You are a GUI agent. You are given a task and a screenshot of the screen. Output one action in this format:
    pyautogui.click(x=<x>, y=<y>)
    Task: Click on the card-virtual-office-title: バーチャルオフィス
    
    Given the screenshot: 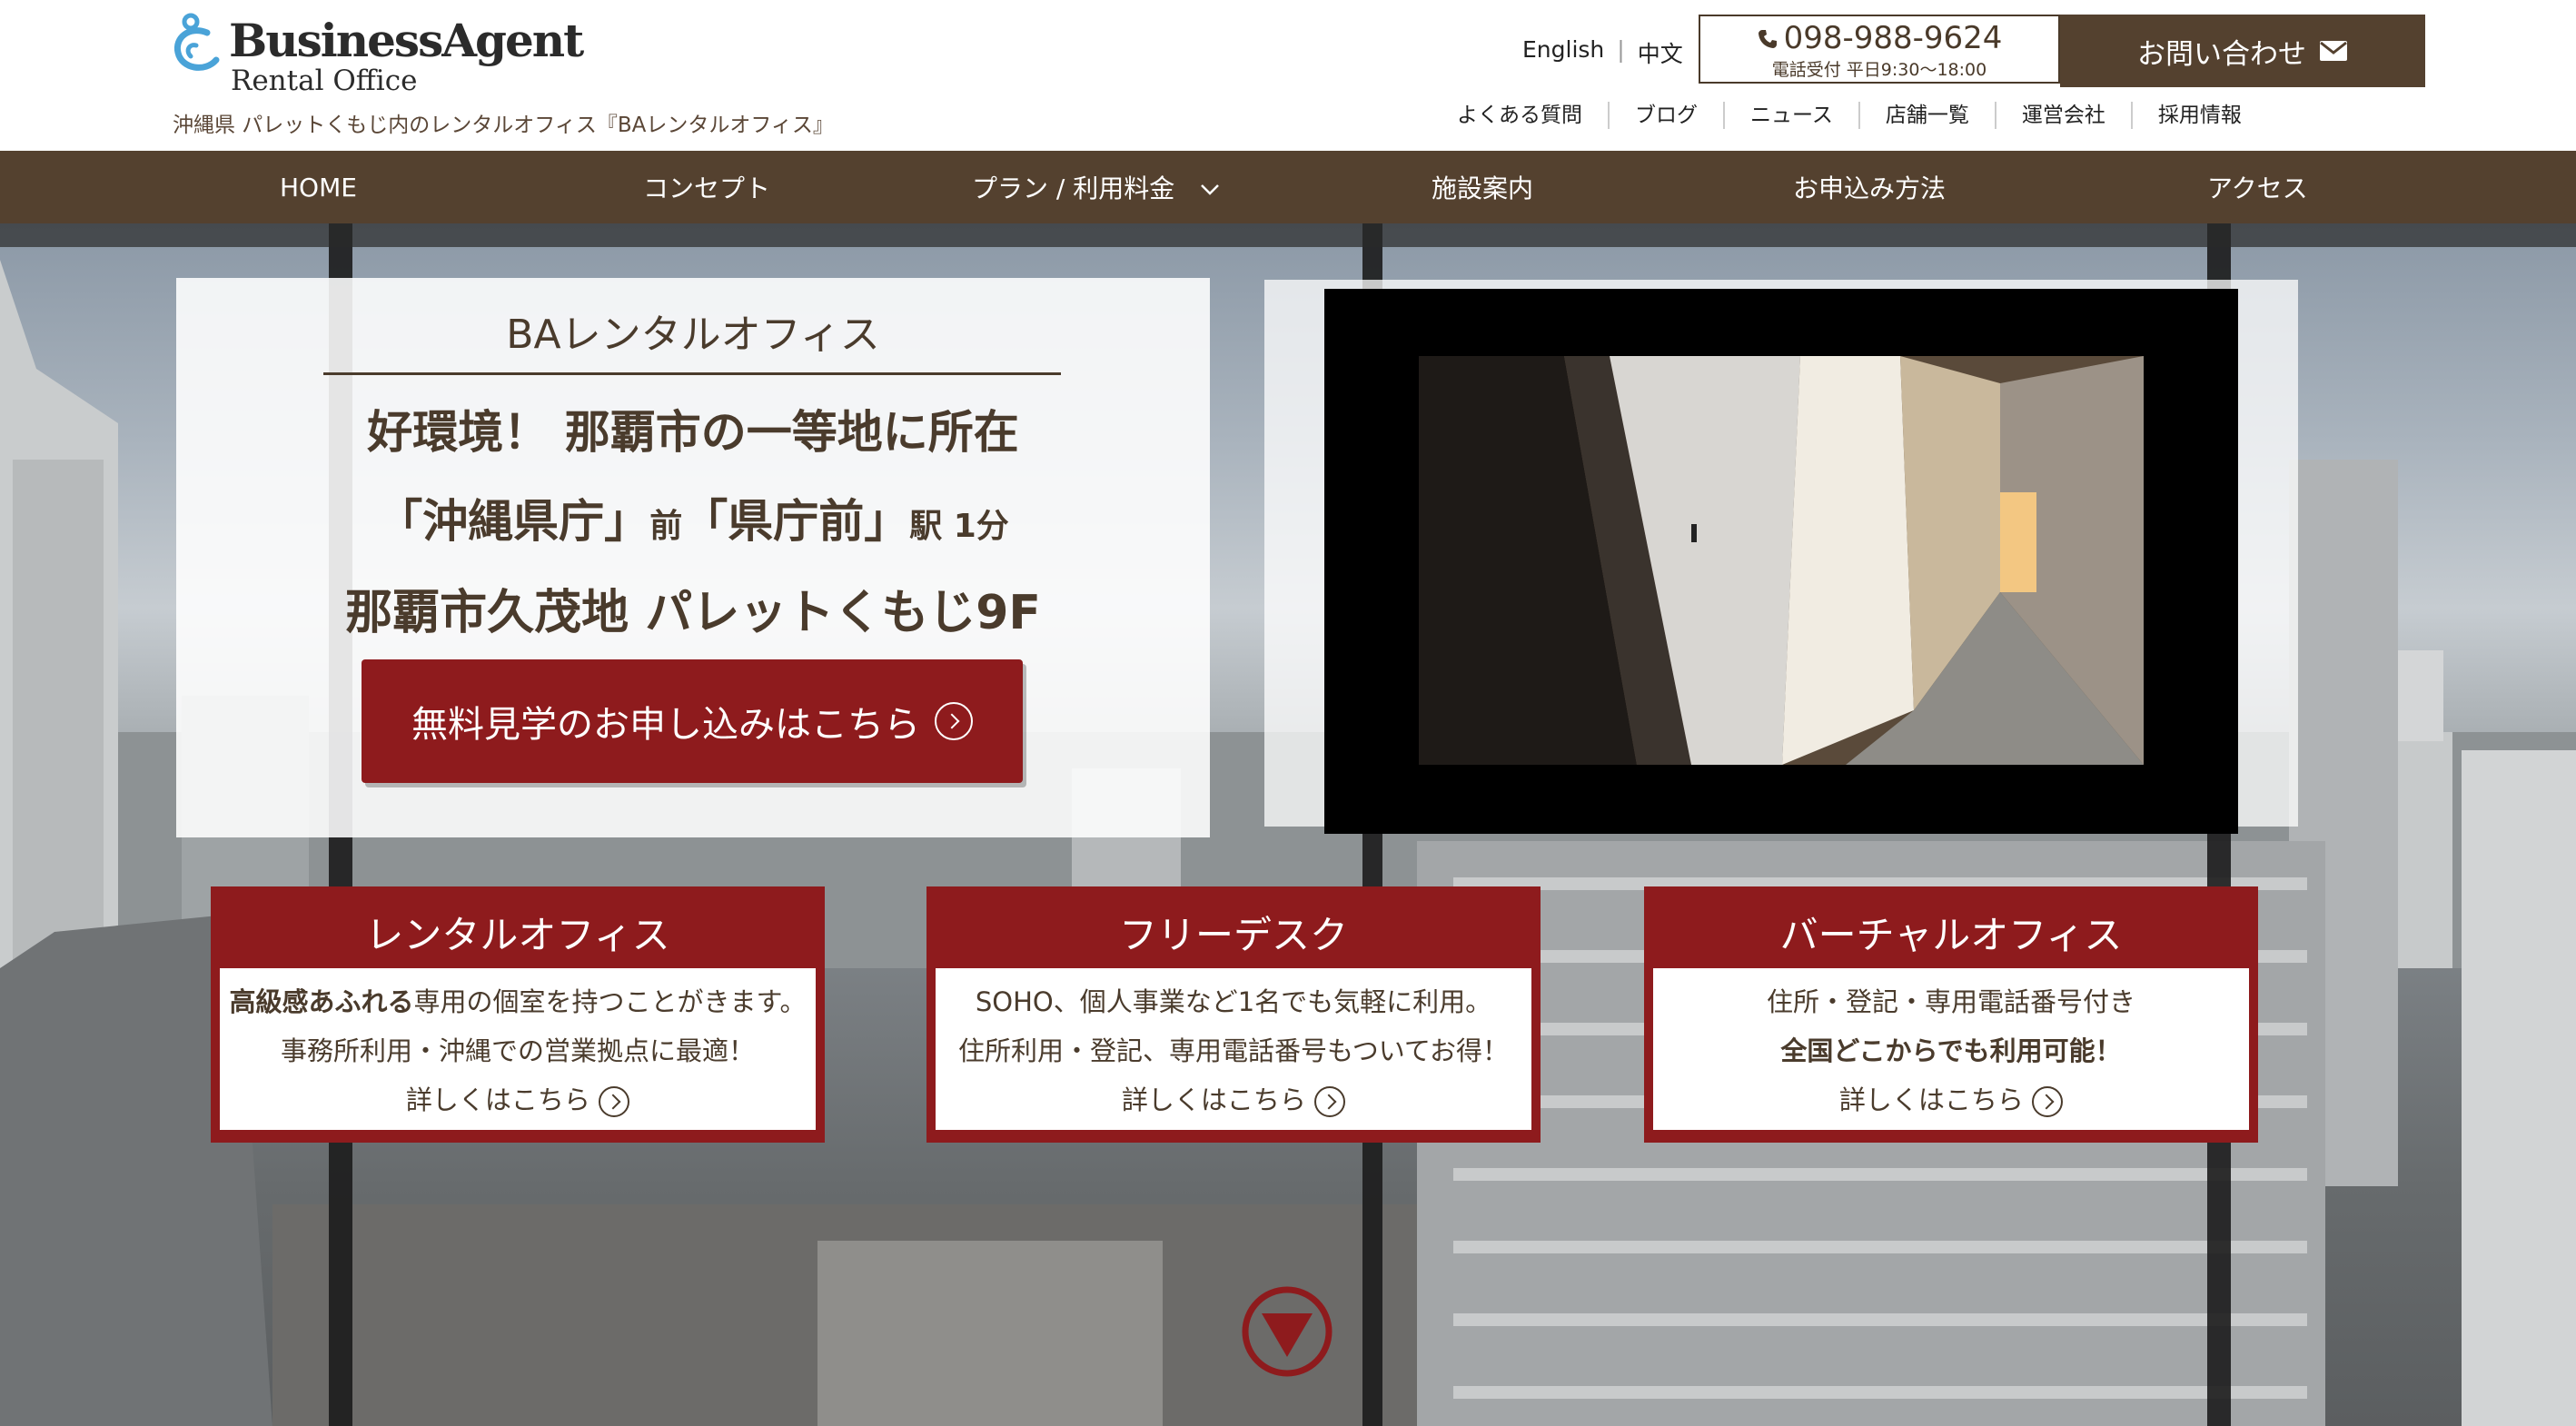 What is the action you would take?
    pyautogui.click(x=1951, y=935)
    